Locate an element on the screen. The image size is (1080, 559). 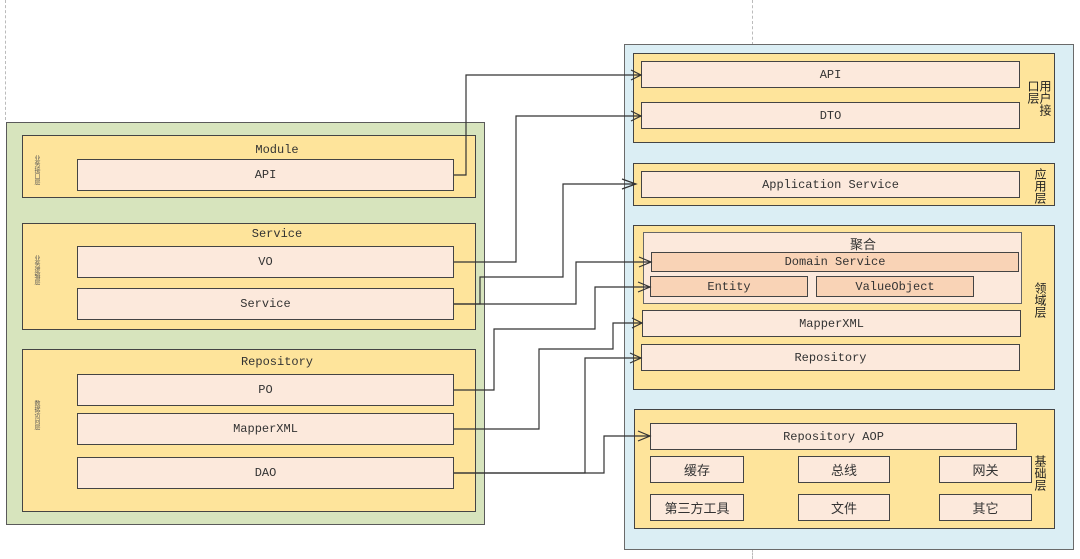
connector-service-to-domain-service is located at coordinates (552, 283).